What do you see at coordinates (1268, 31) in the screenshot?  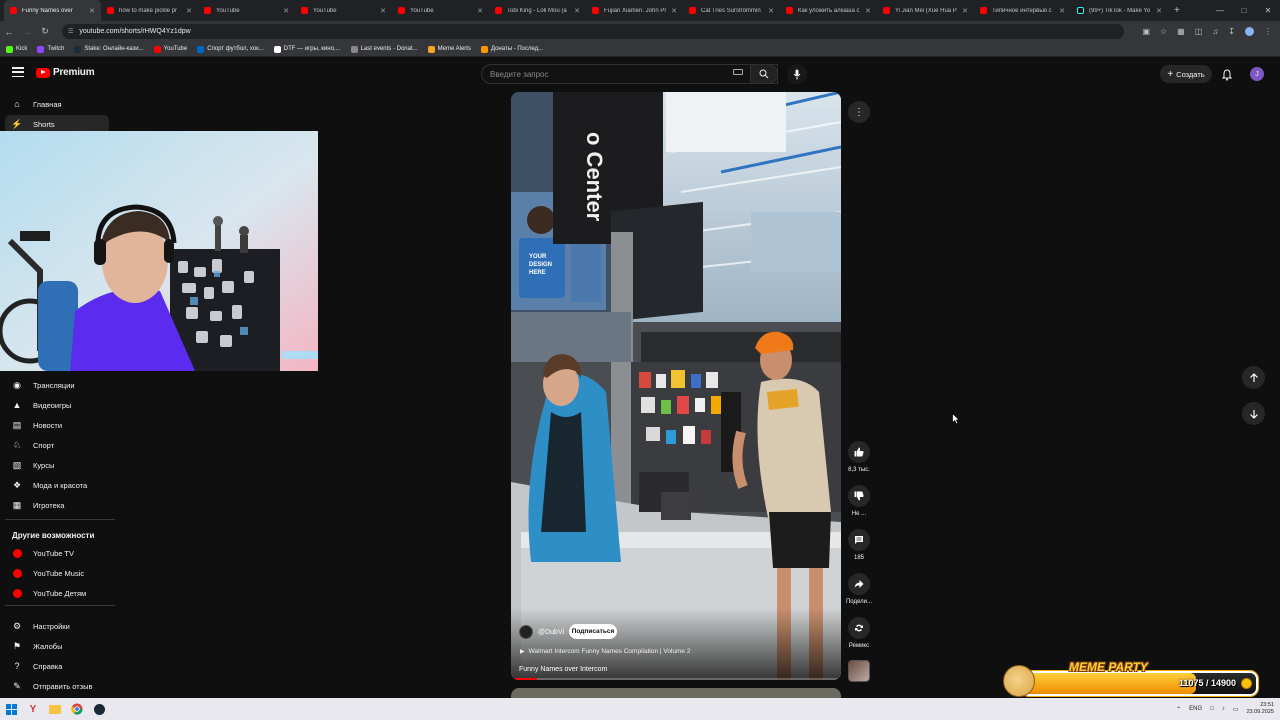 I see `browser-menu-icon: ⋮` at bounding box center [1268, 31].